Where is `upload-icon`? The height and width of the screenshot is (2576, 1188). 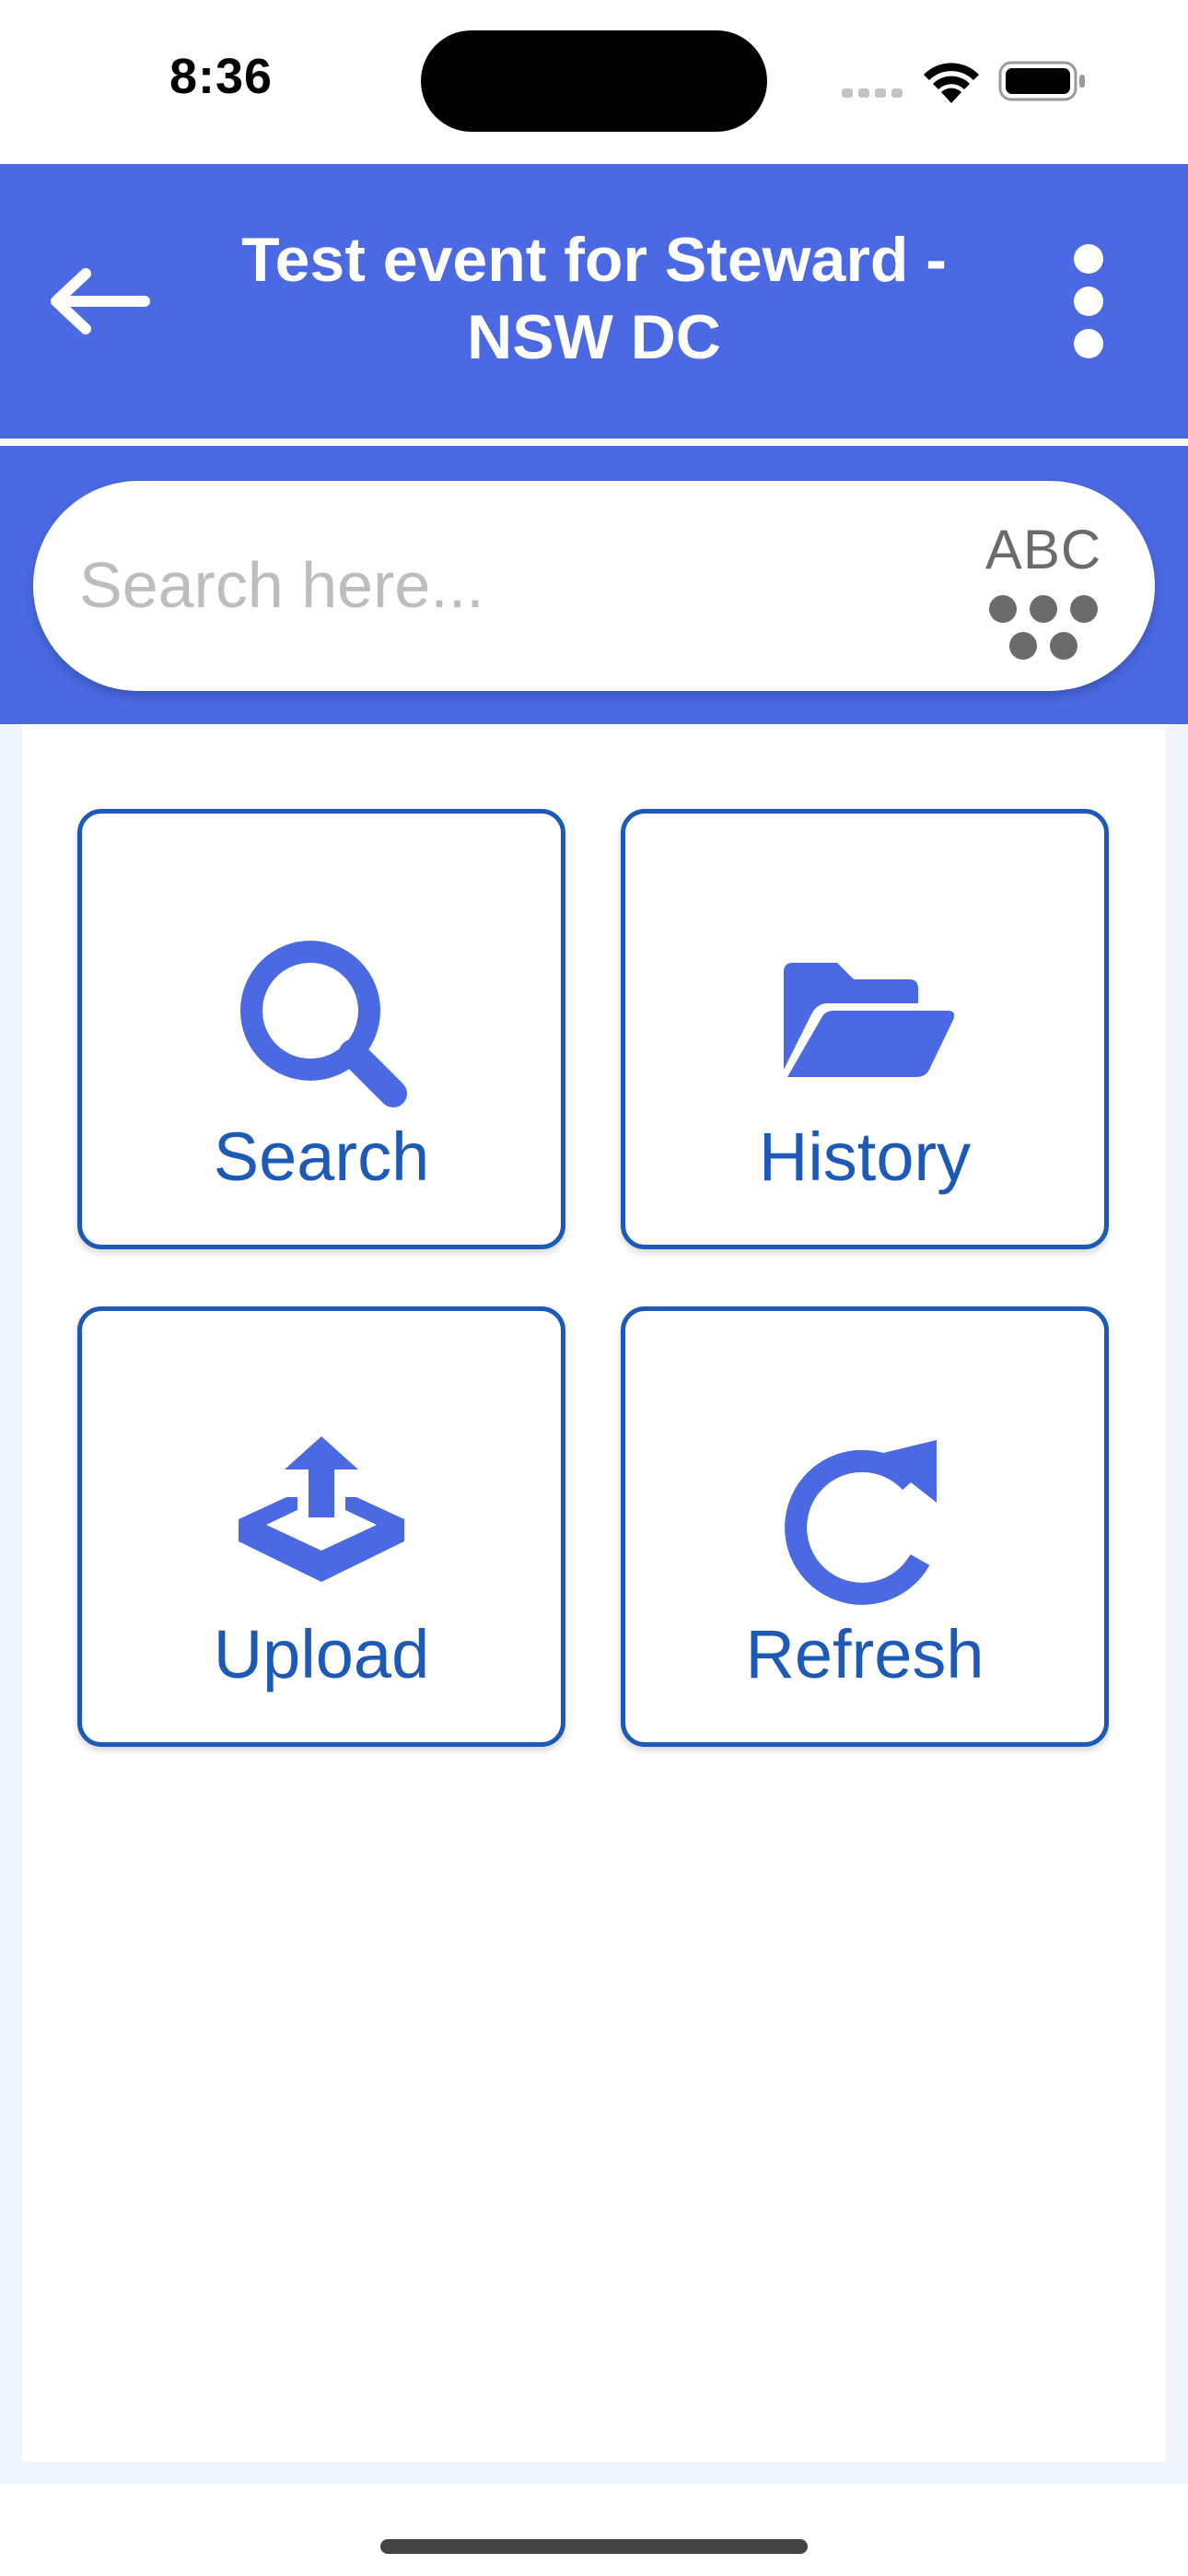 upload-icon is located at coordinates (321, 1521).